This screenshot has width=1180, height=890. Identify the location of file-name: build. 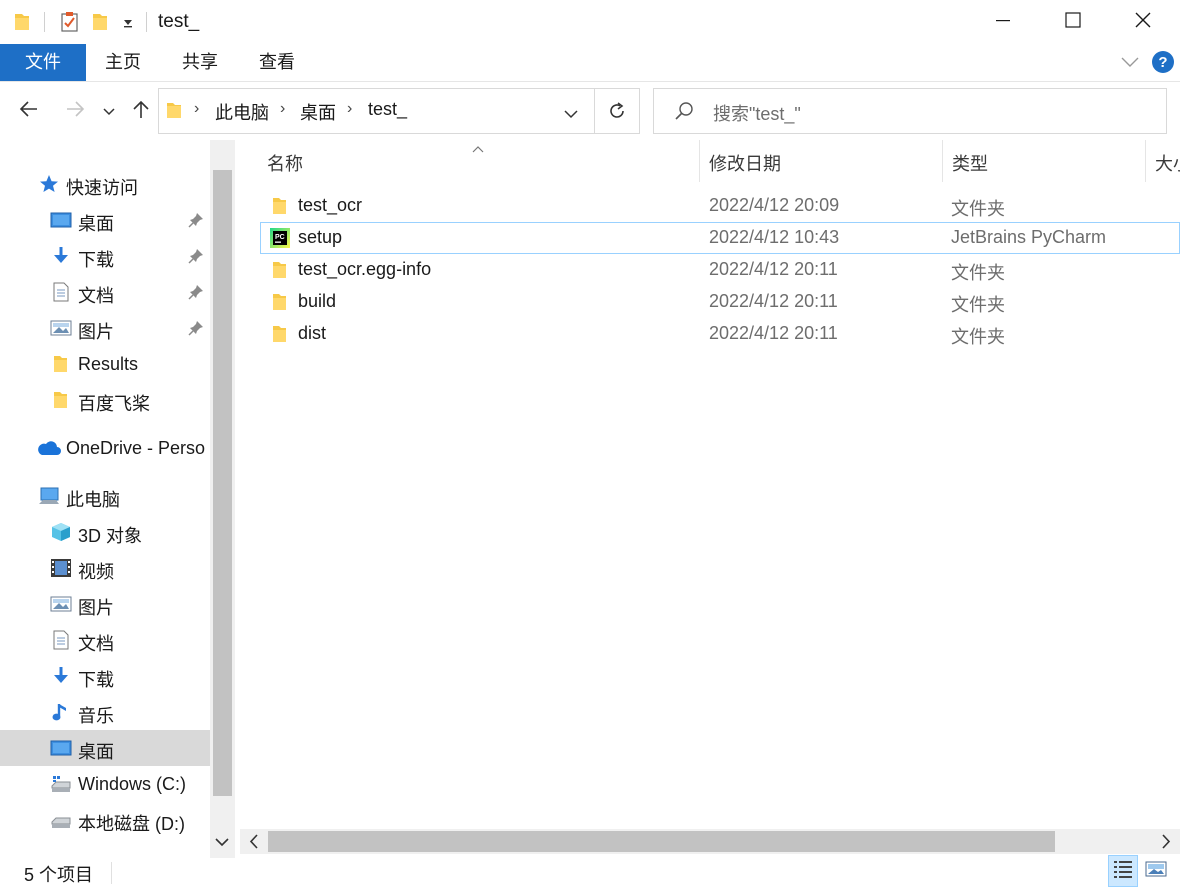
(317, 301).